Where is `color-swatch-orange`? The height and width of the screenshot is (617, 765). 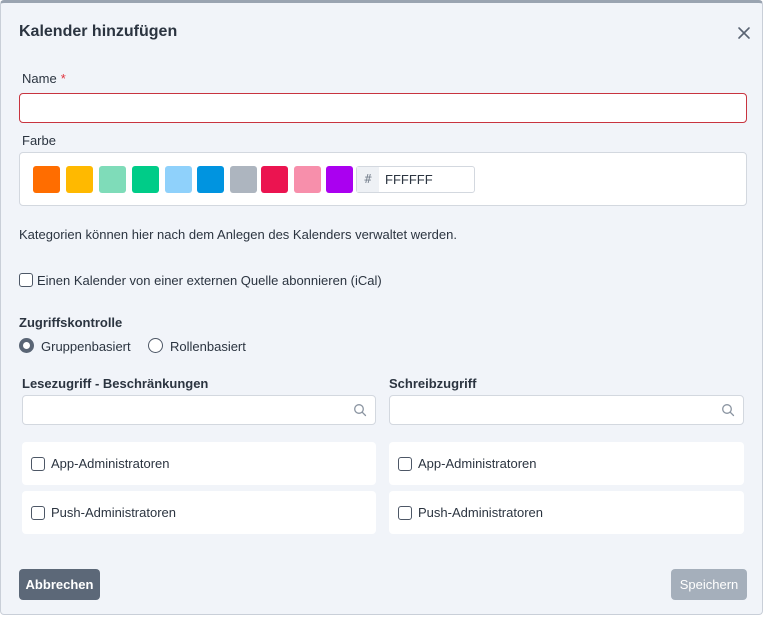 color-swatch-orange is located at coordinates (46, 179).